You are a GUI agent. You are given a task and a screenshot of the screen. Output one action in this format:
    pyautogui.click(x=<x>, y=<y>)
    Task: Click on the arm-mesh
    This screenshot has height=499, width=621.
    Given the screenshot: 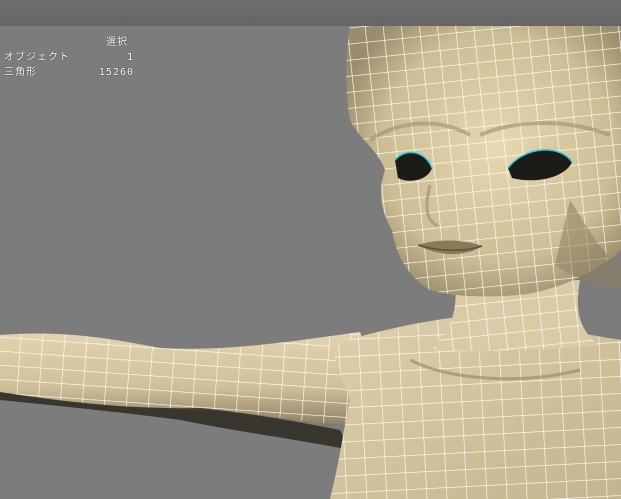 What is the action you would take?
    pyautogui.click(x=195, y=391)
    